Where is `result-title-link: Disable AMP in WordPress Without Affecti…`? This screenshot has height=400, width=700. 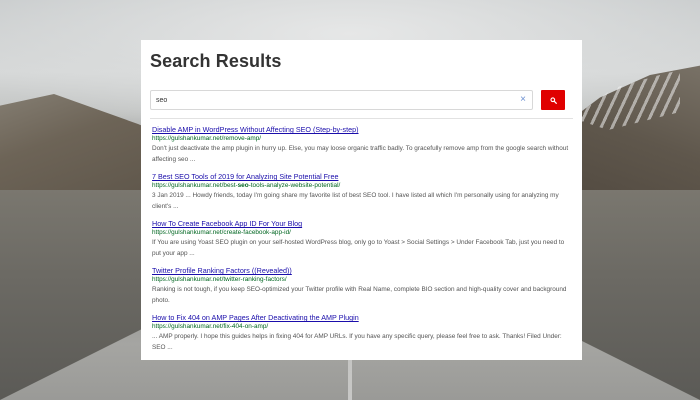
result-title-link: Disable AMP in WordPress Without Affecti… is located at coordinates (362, 129).